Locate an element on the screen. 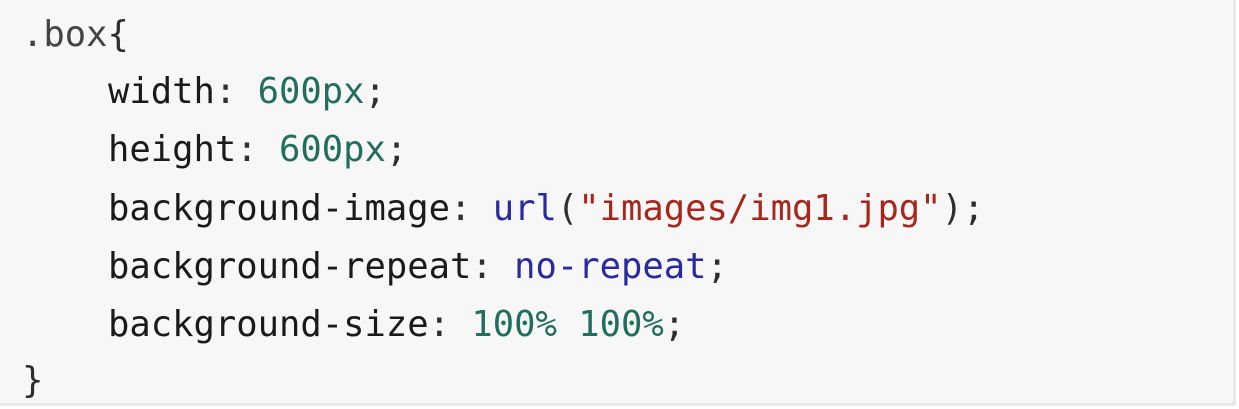 This screenshot has height=409, width=1239. css-value: no-repeat is located at coordinates (610, 266).